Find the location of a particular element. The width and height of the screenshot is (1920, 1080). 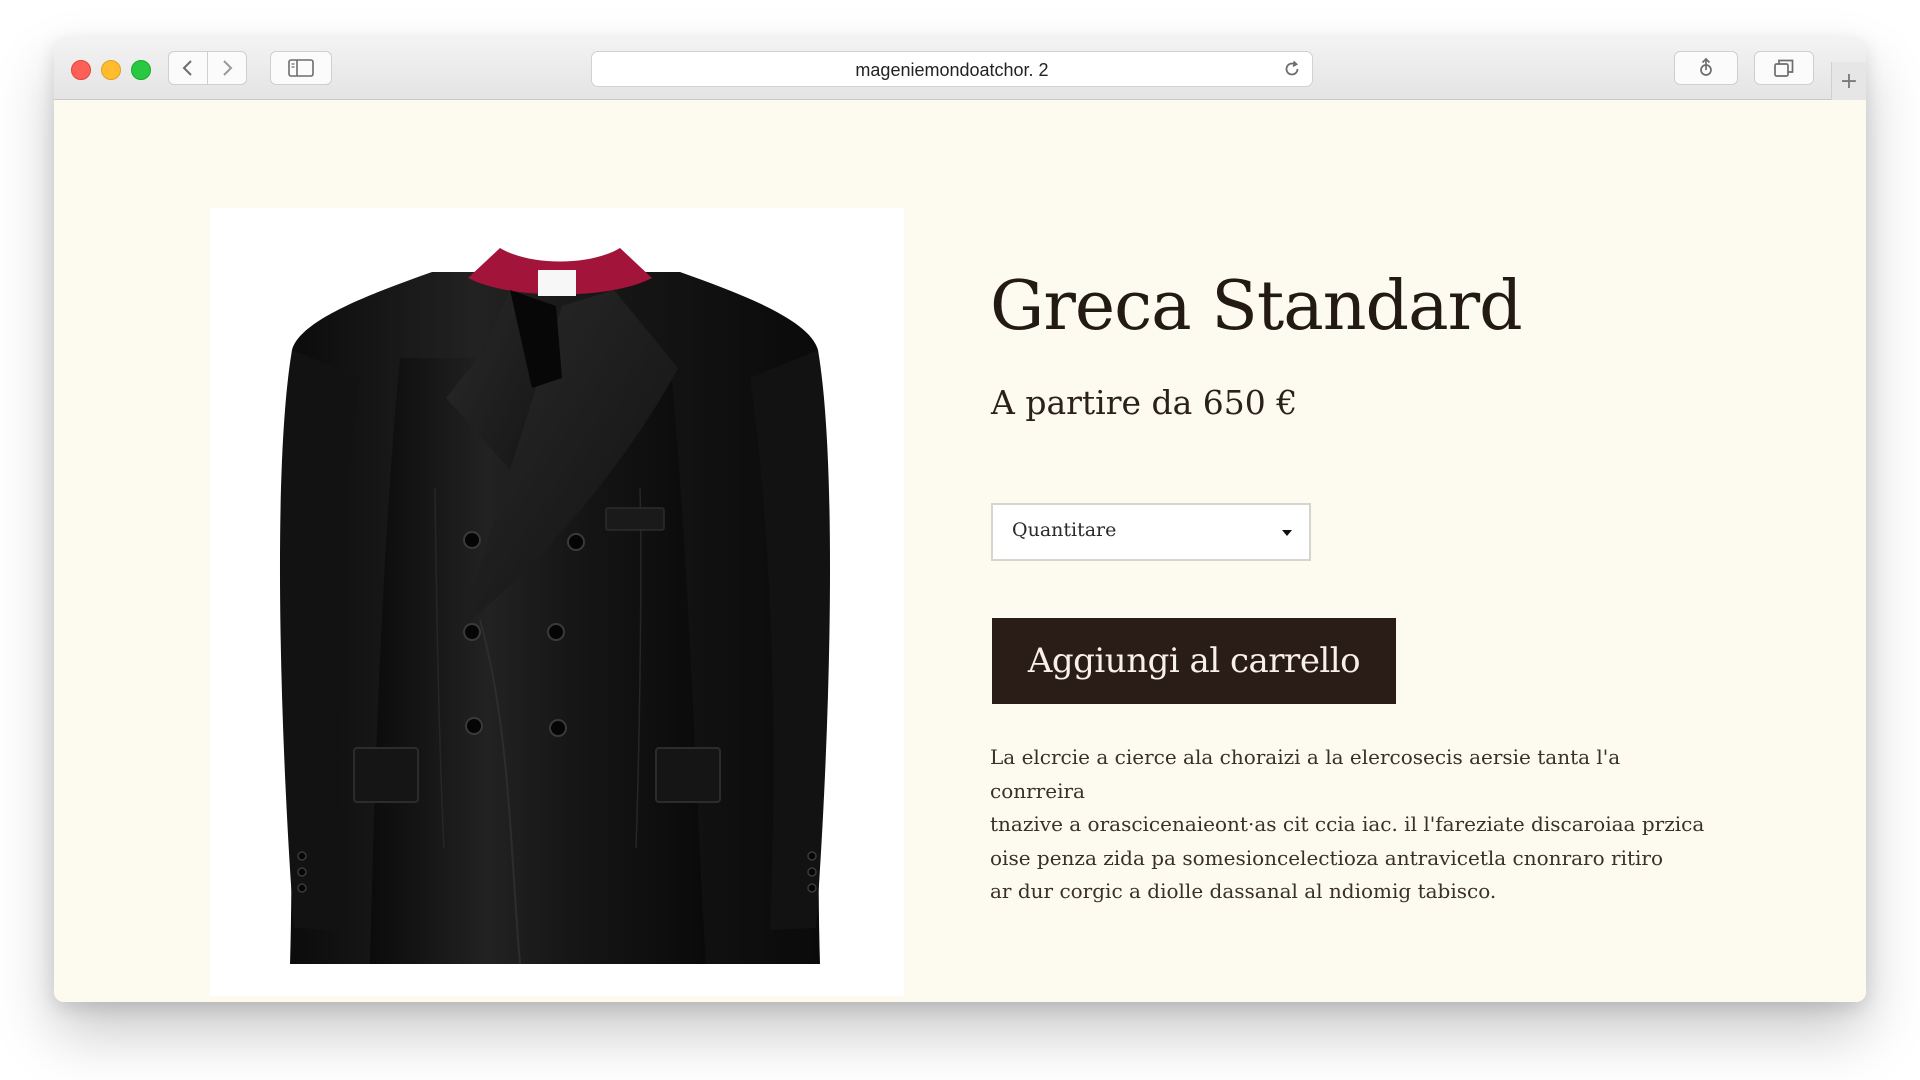

share-button is located at coordinates (1706, 68).